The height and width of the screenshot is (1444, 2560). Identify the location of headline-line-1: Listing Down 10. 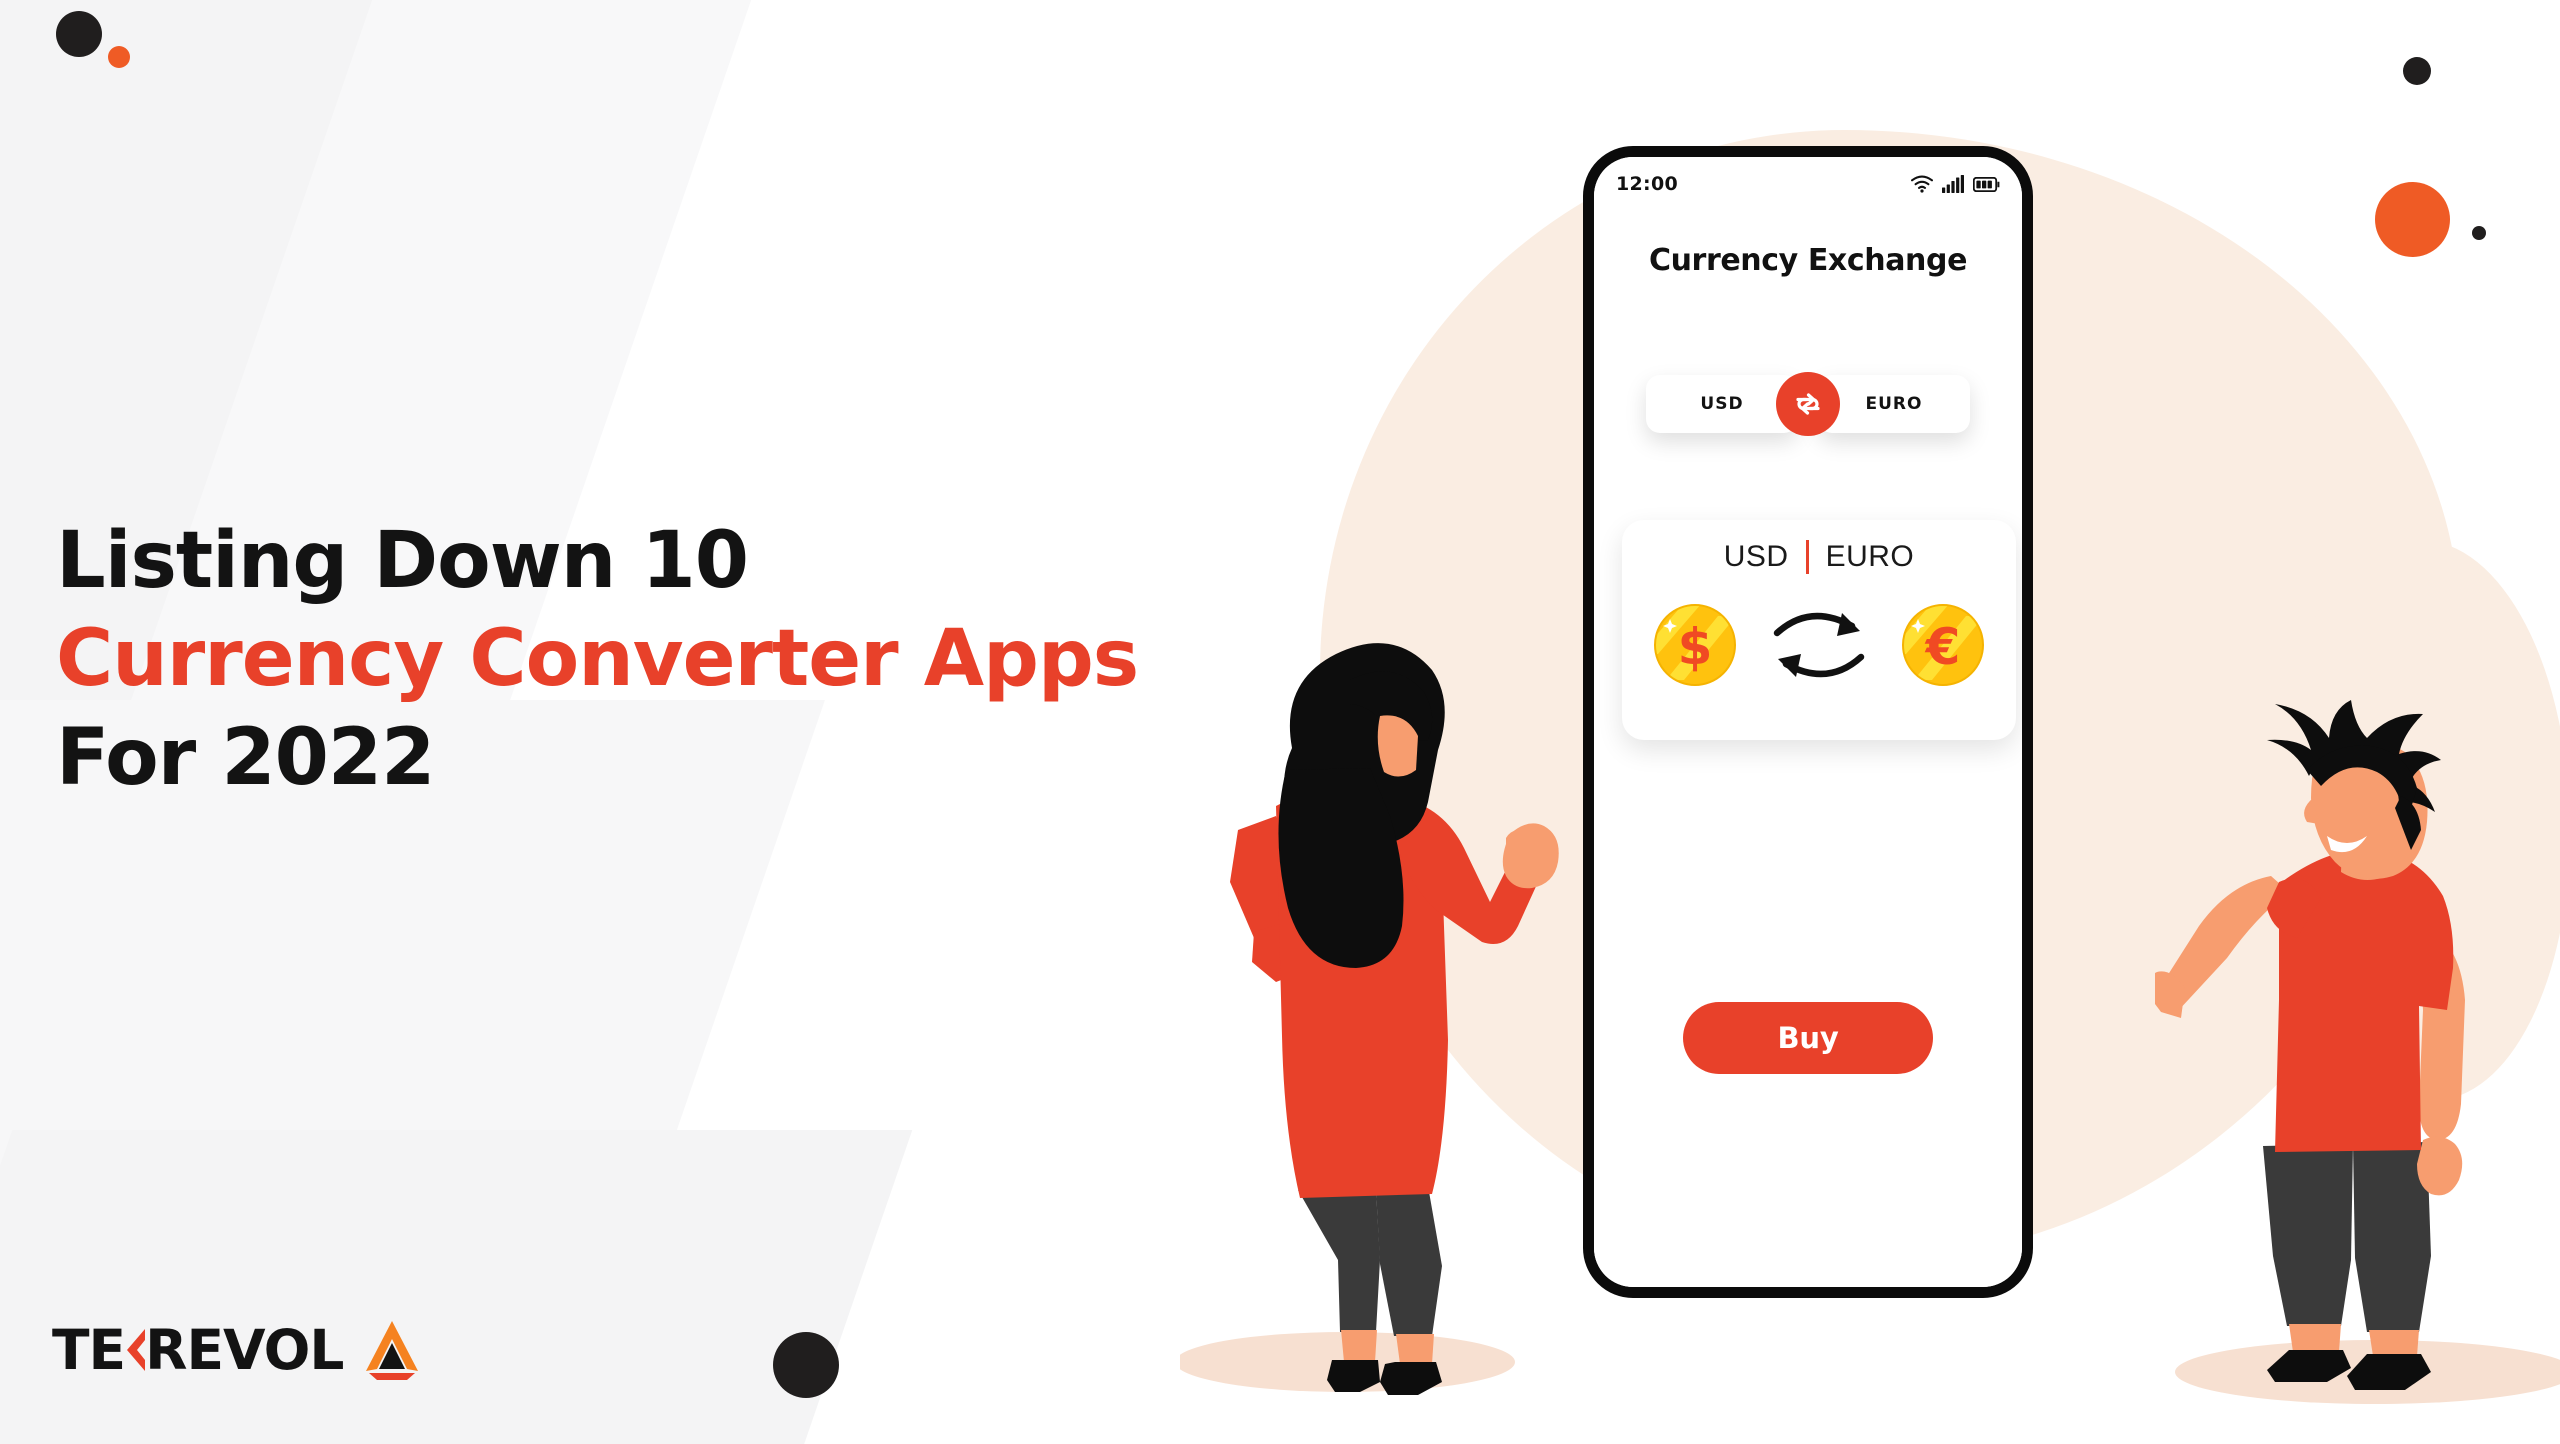
(402, 561).